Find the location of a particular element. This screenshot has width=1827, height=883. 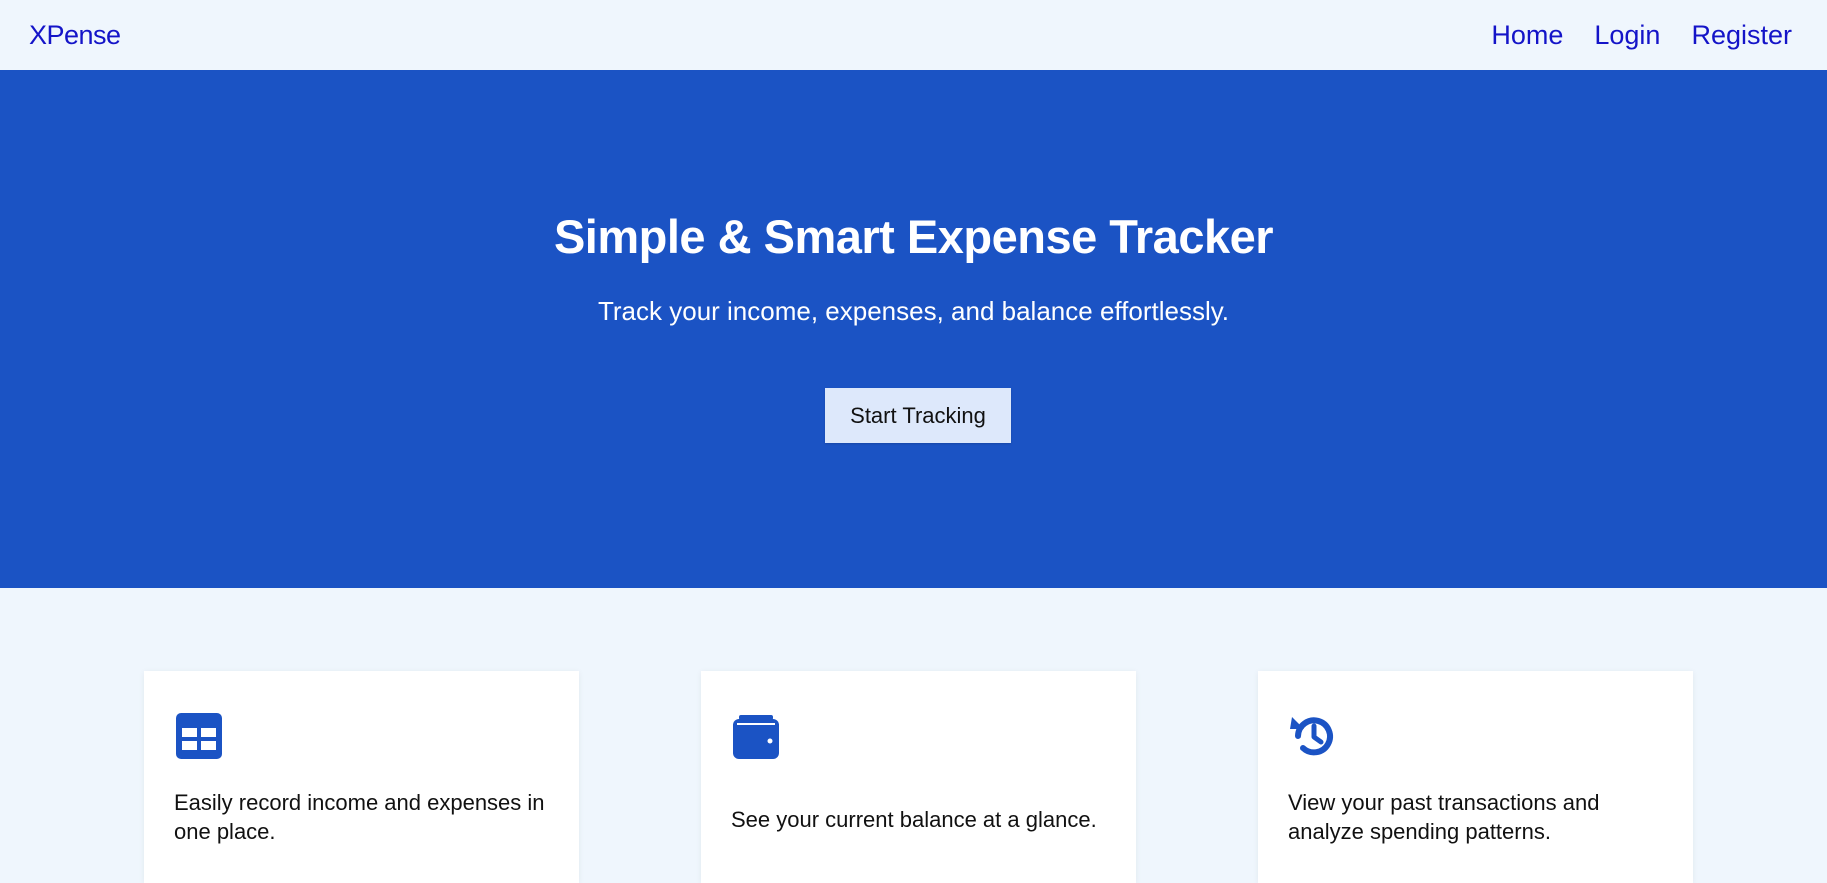

nav-link-register: Register is located at coordinates (1741, 35).